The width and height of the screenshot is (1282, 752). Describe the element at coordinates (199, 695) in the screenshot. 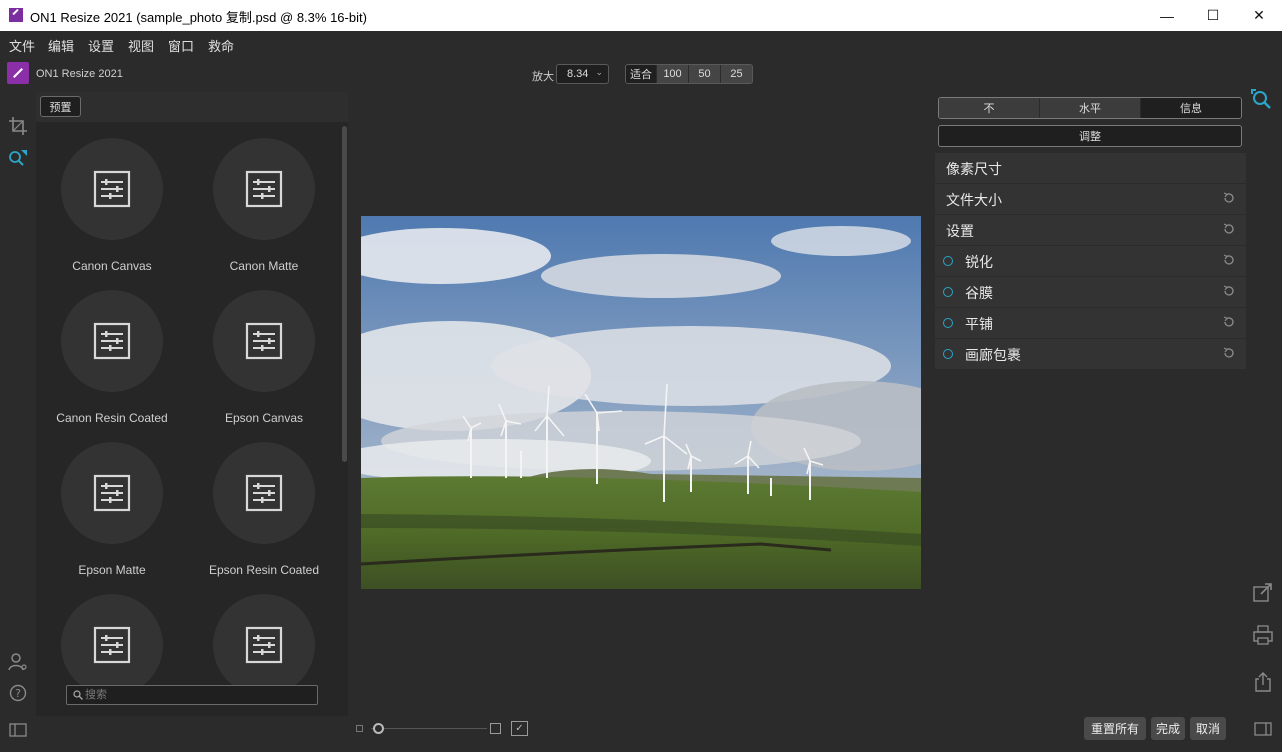

I see `search-input` at that location.